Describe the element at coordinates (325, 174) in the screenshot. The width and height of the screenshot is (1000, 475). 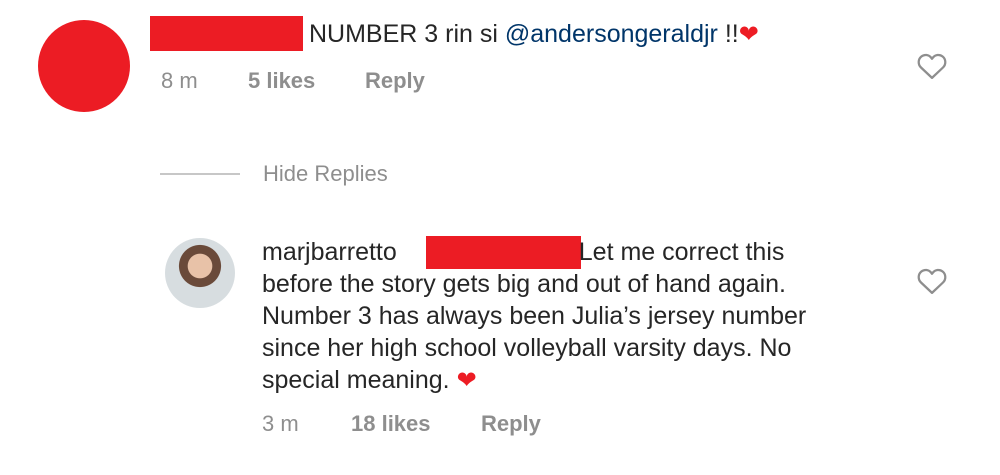
I see `hide-replies-button: Hide Replies` at that location.